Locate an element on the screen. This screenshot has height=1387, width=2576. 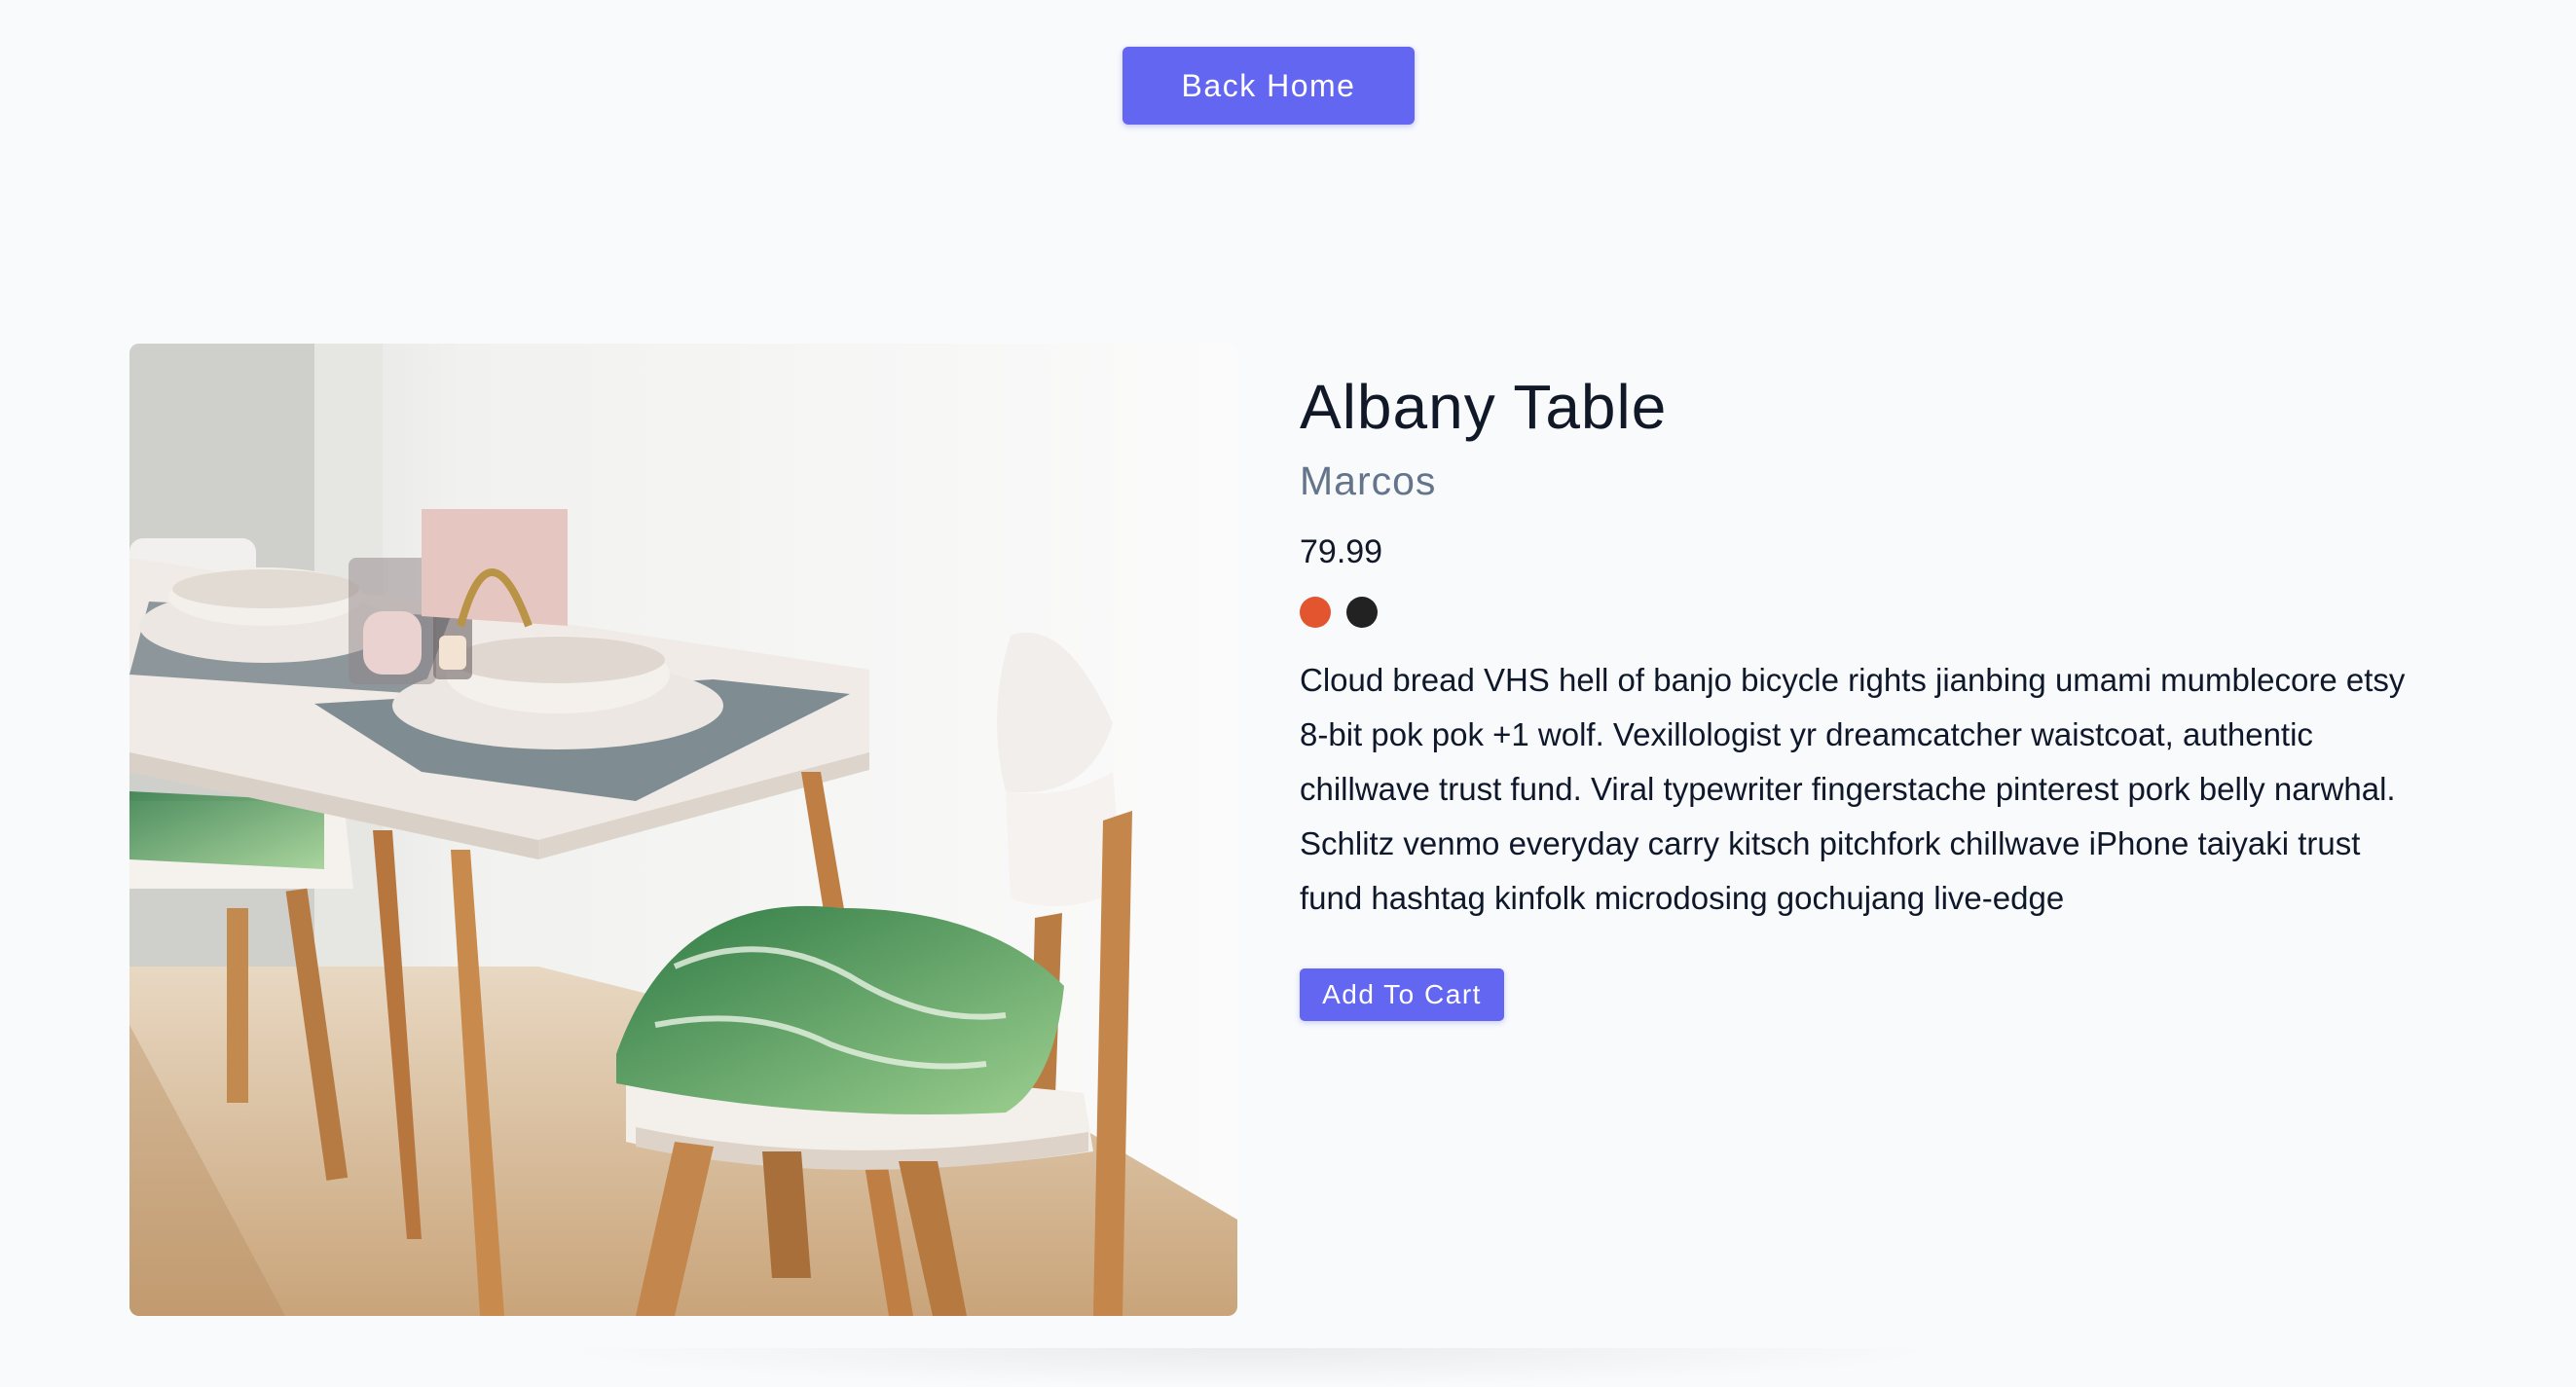
product-price: 79.99 is located at coordinates (1341, 551).